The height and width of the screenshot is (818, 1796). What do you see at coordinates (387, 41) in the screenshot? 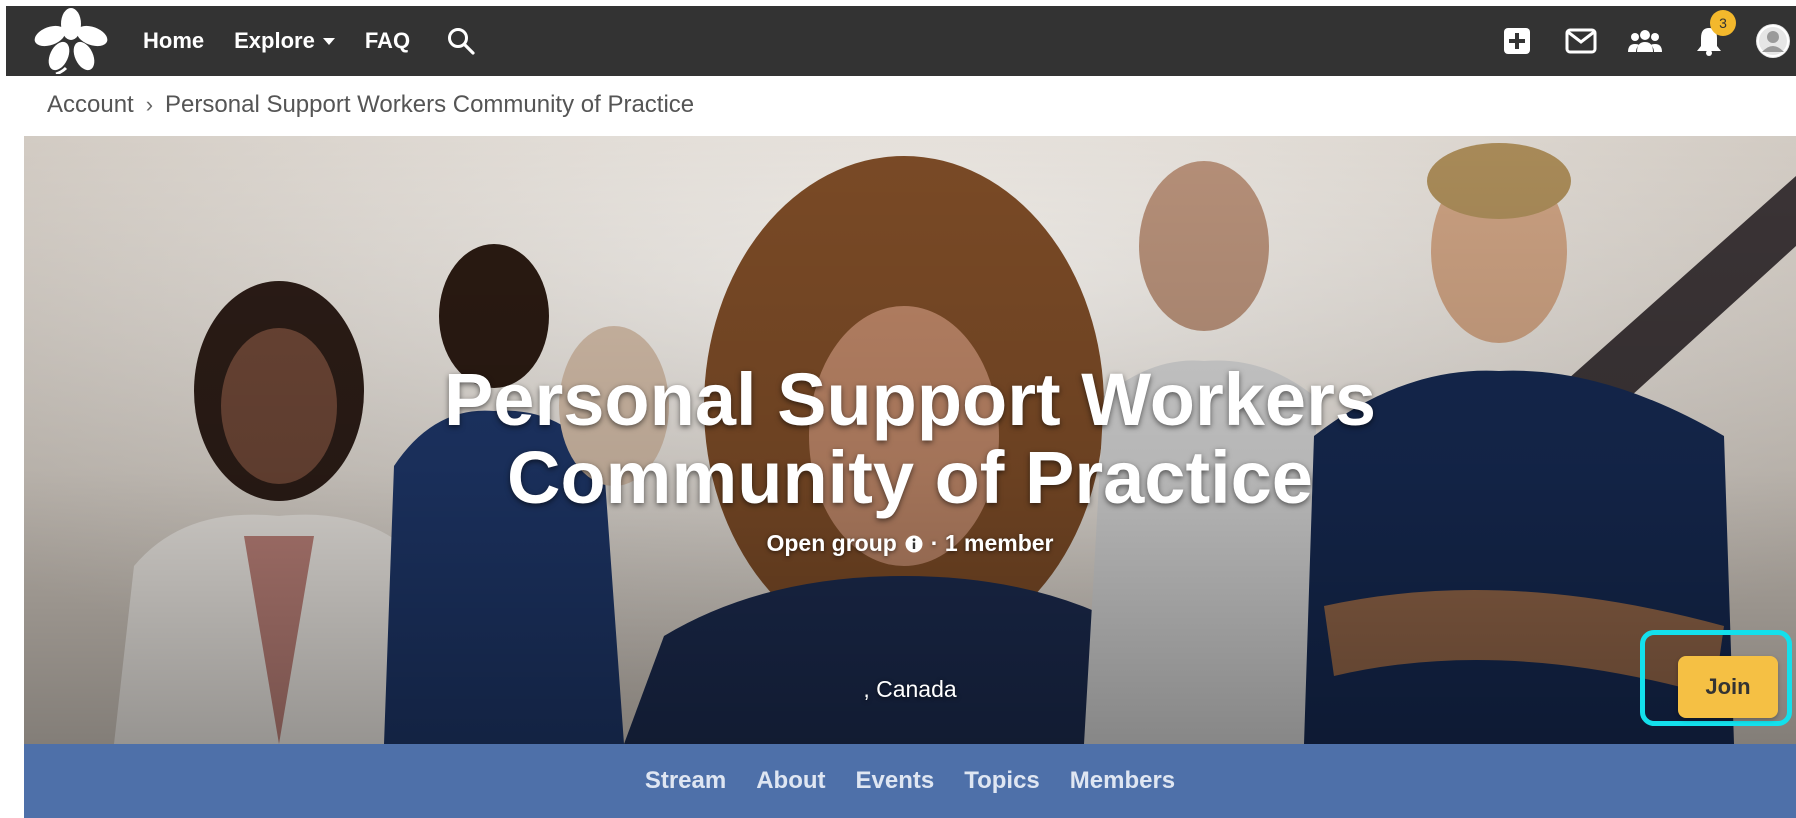
I see `nav-faq: FAQ` at bounding box center [387, 41].